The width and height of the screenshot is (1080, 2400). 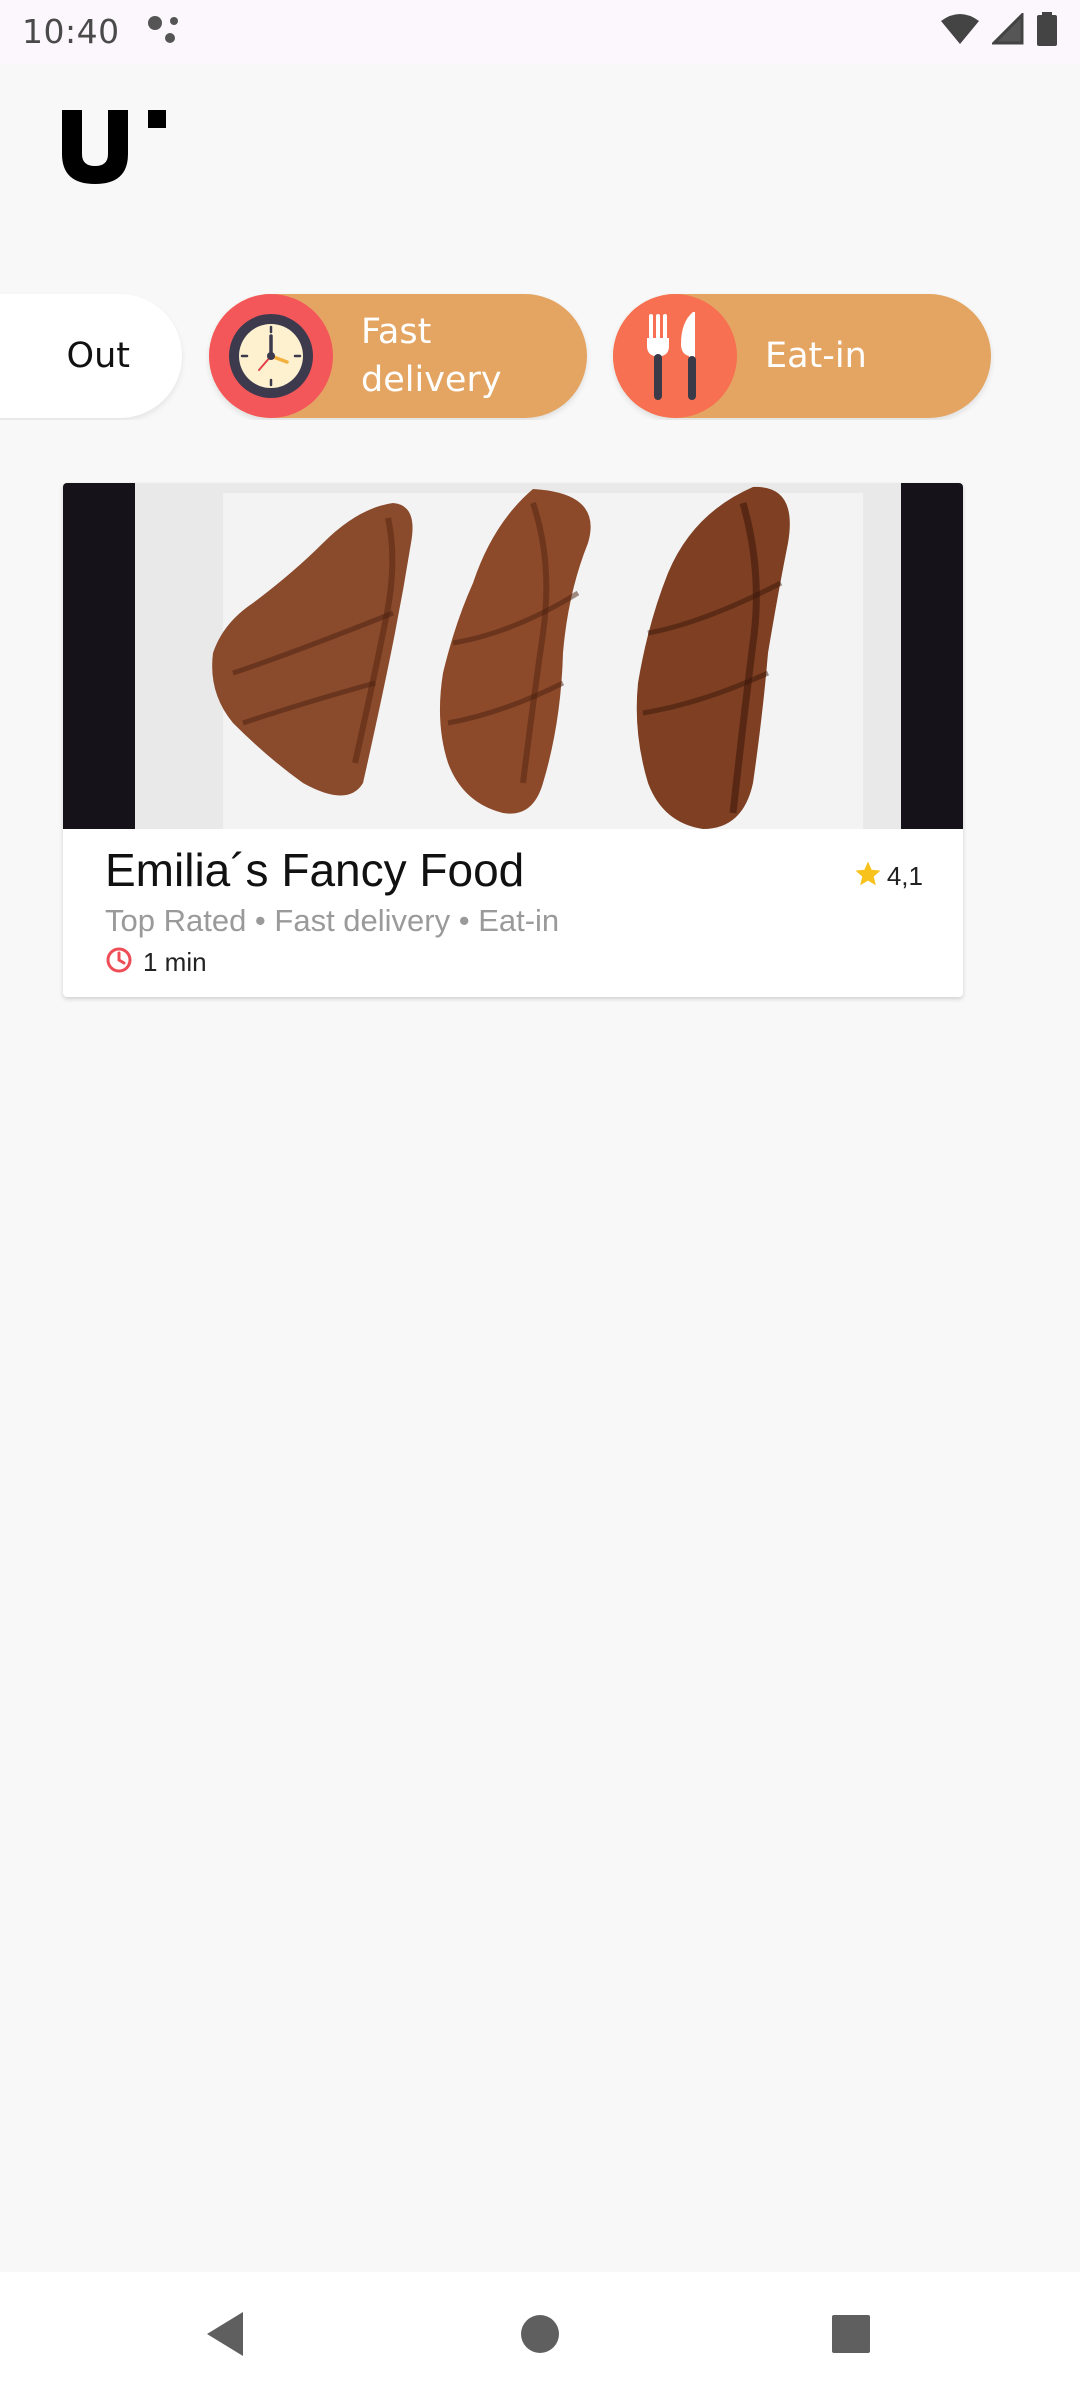 I want to click on category-chip-fast-delivery: Fast delivery, so click(x=398, y=356).